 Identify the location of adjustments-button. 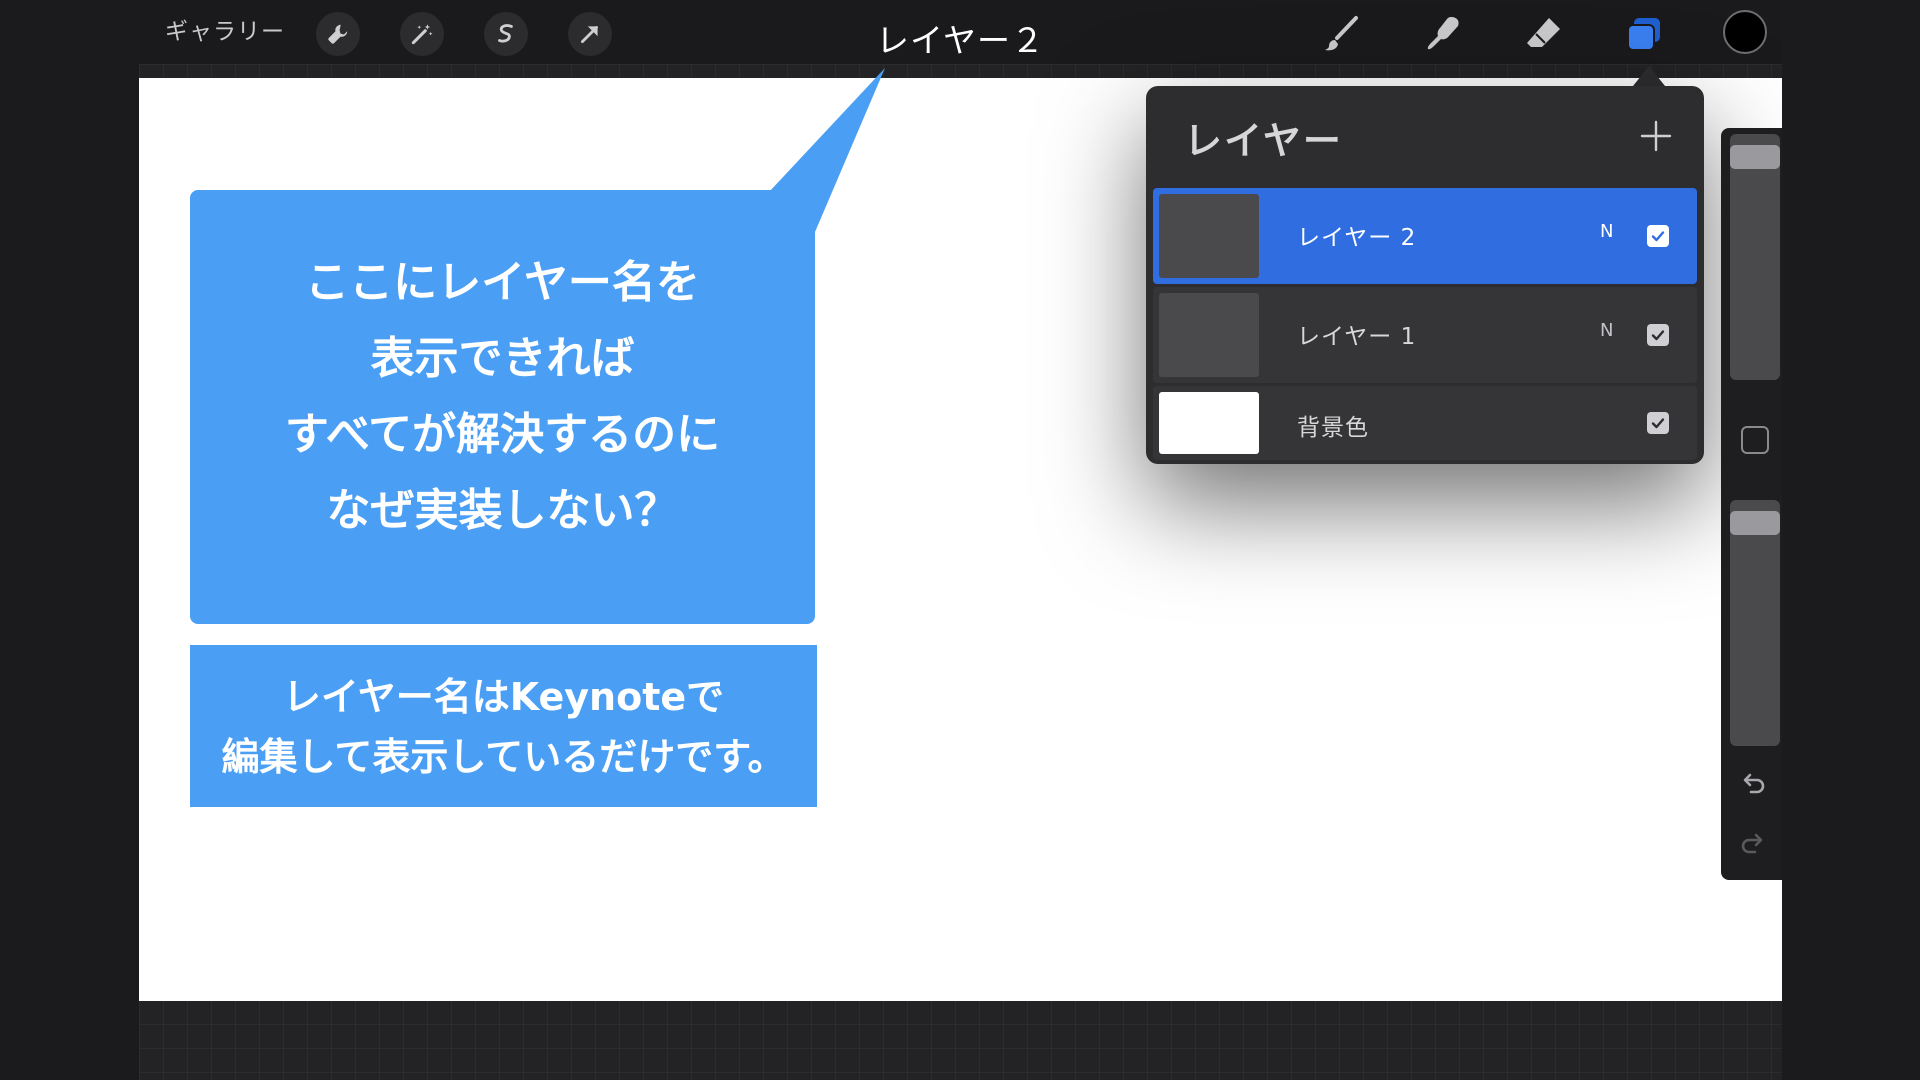
(422, 34).